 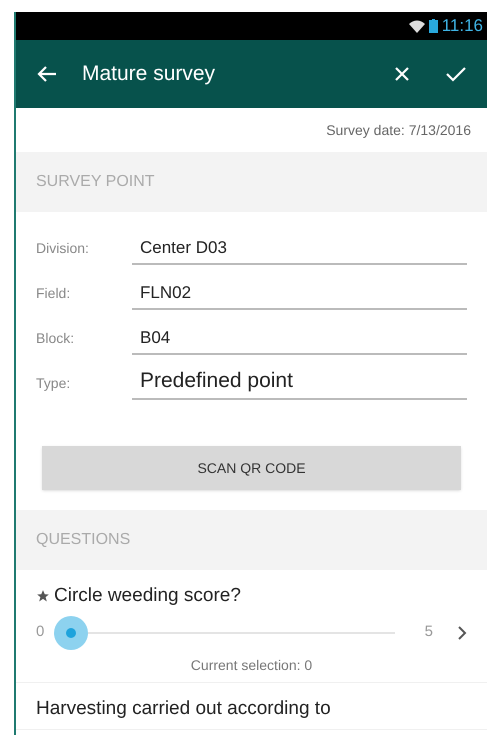 I want to click on chevron-right-icon, so click(x=462, y=632).